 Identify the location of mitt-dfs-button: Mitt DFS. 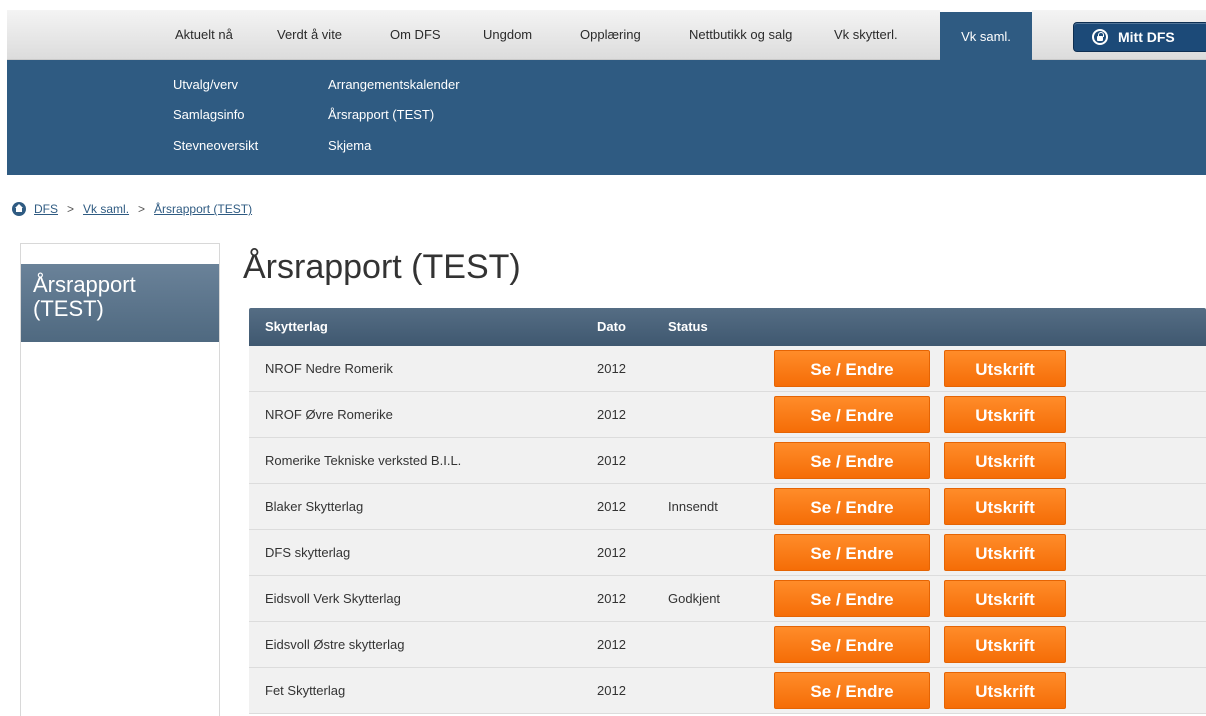
(1139, 37).